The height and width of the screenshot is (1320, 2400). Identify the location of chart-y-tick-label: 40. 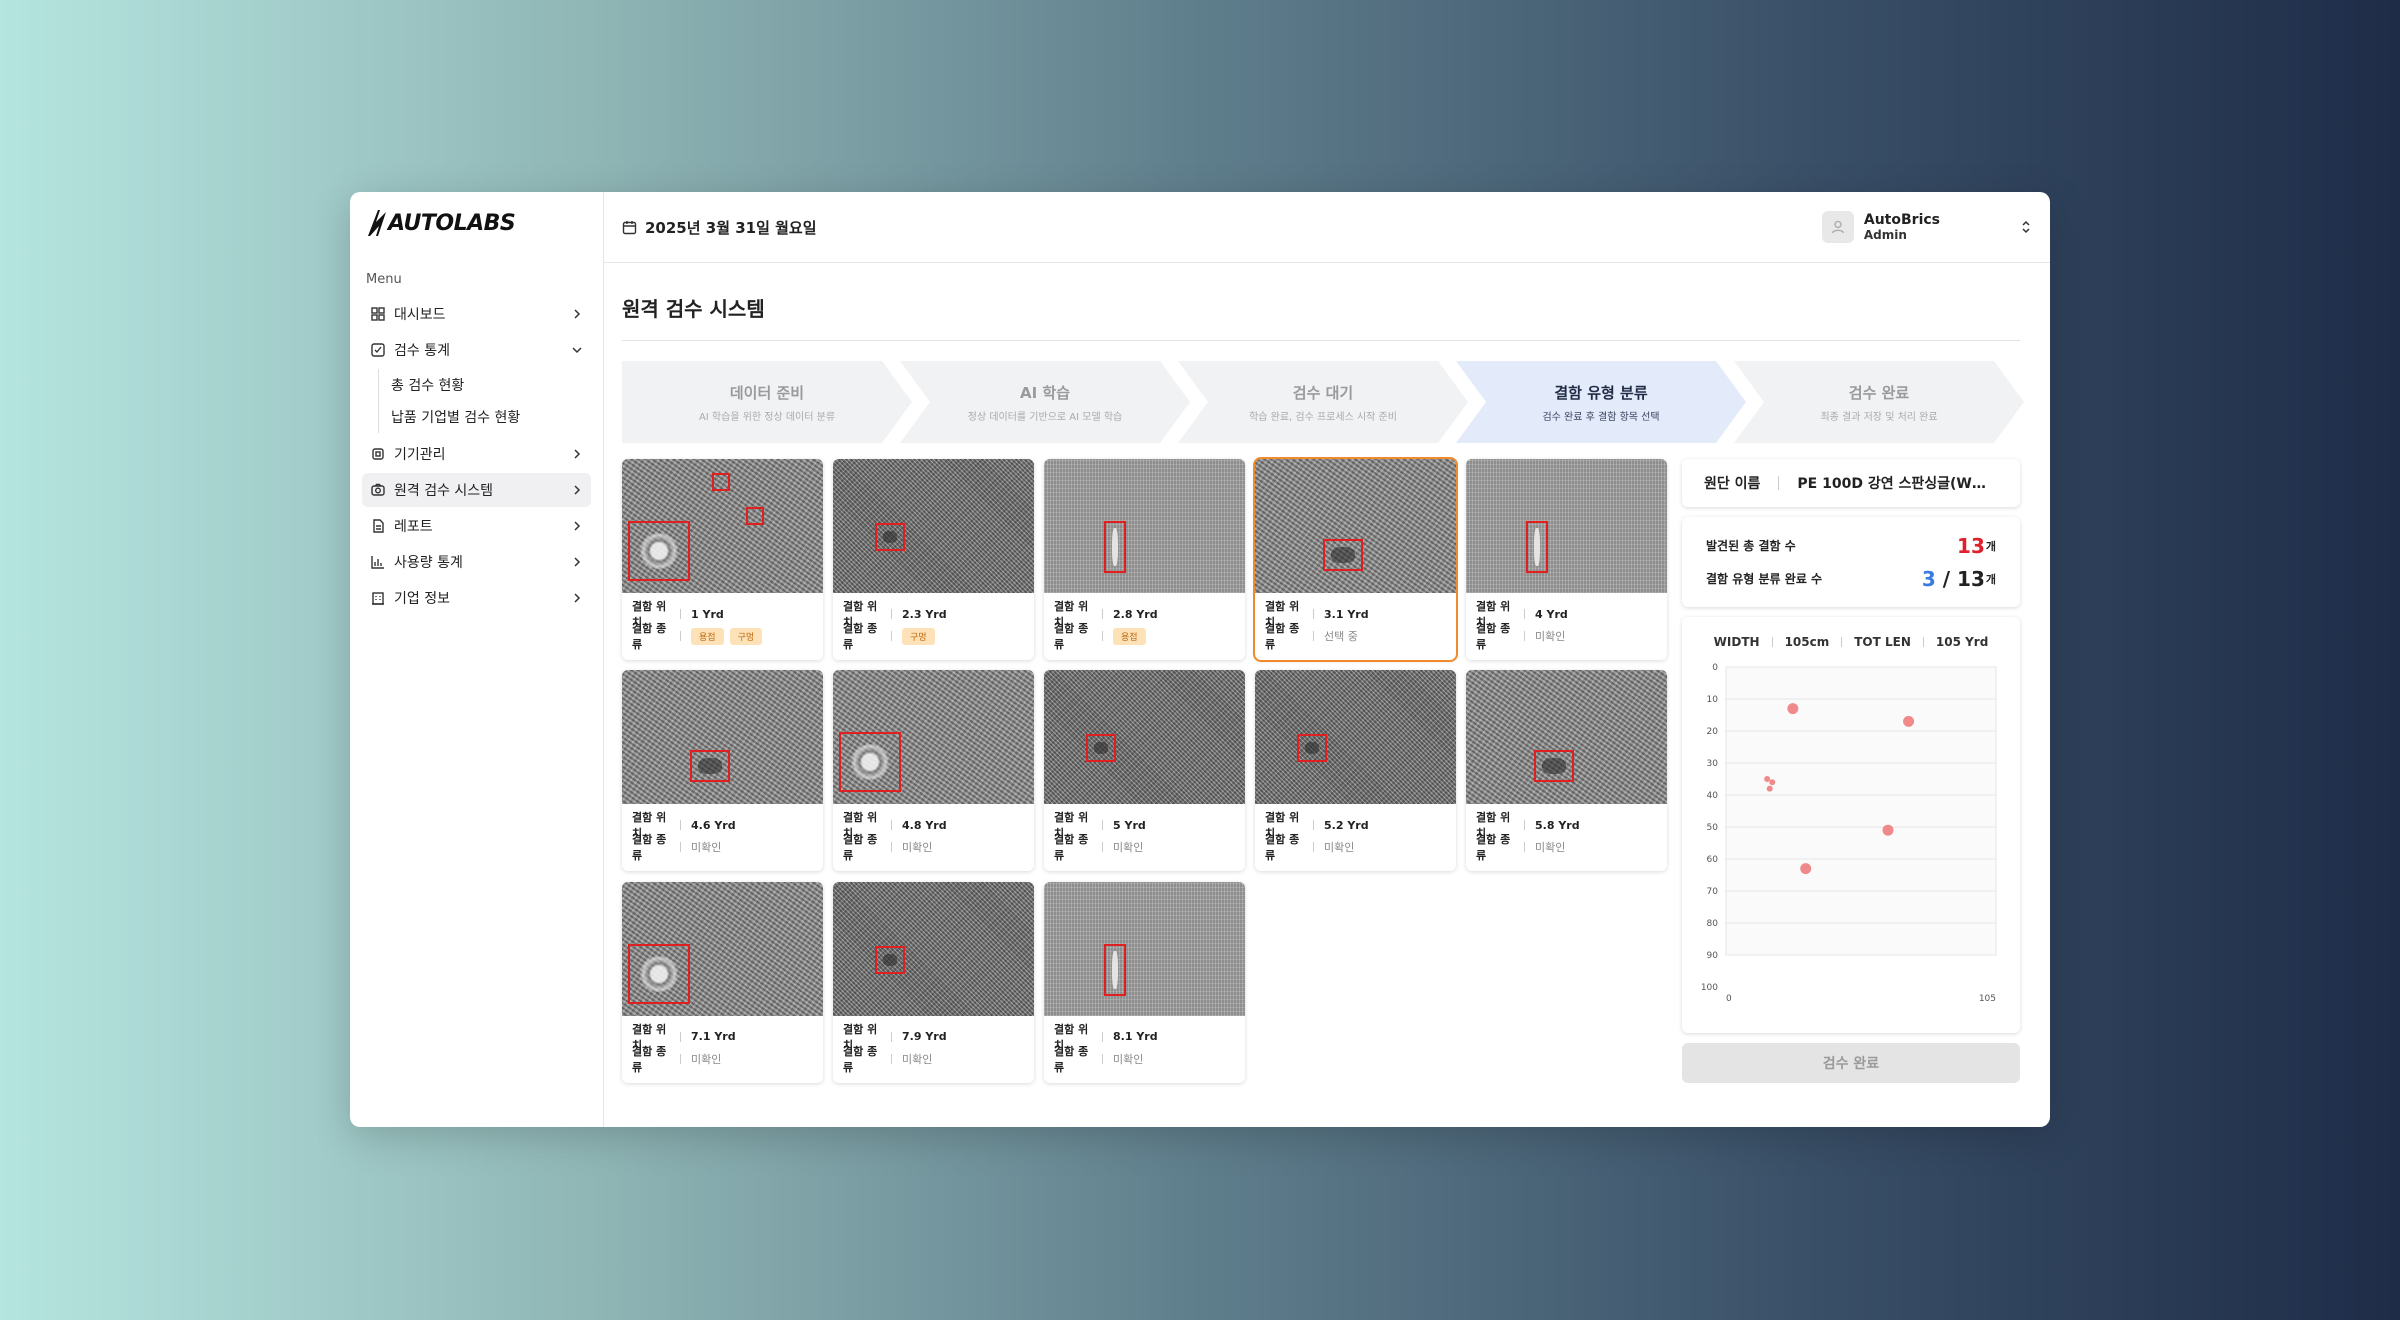
(1713, 796).